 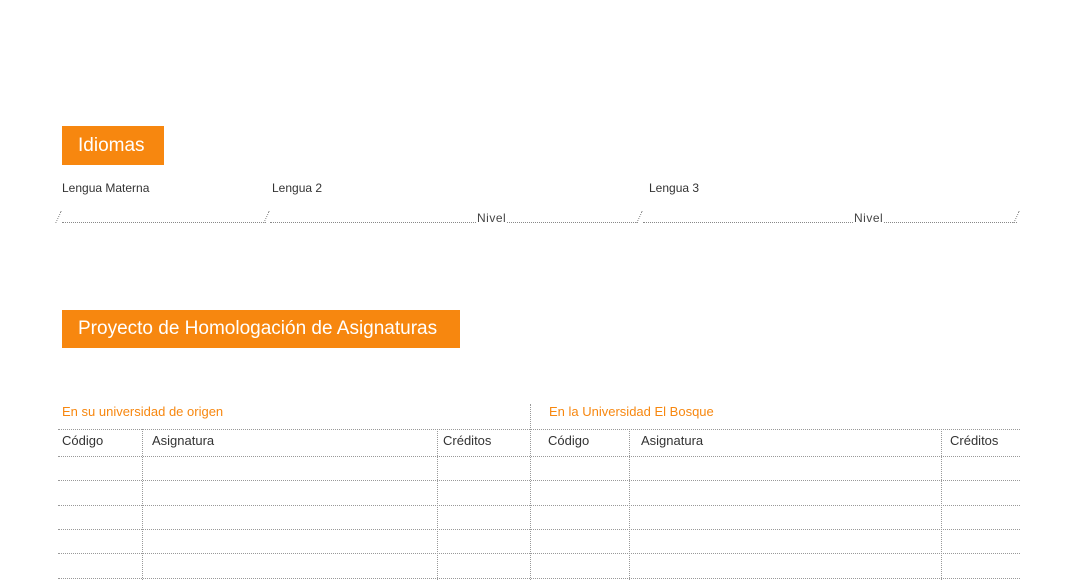 What do you see at coordinates (539, 456) in the screenshot?
I see `table-header-border` at bounding box center [539, 456].